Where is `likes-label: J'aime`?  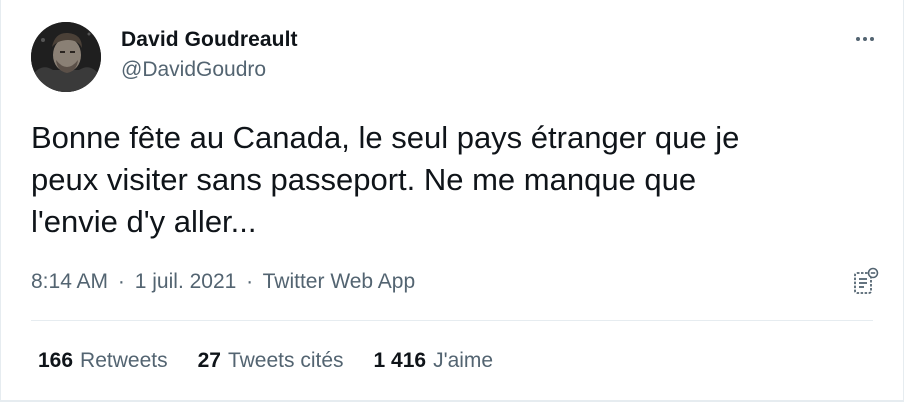
likes-label: J'aime is located at coordinates (463, 360).